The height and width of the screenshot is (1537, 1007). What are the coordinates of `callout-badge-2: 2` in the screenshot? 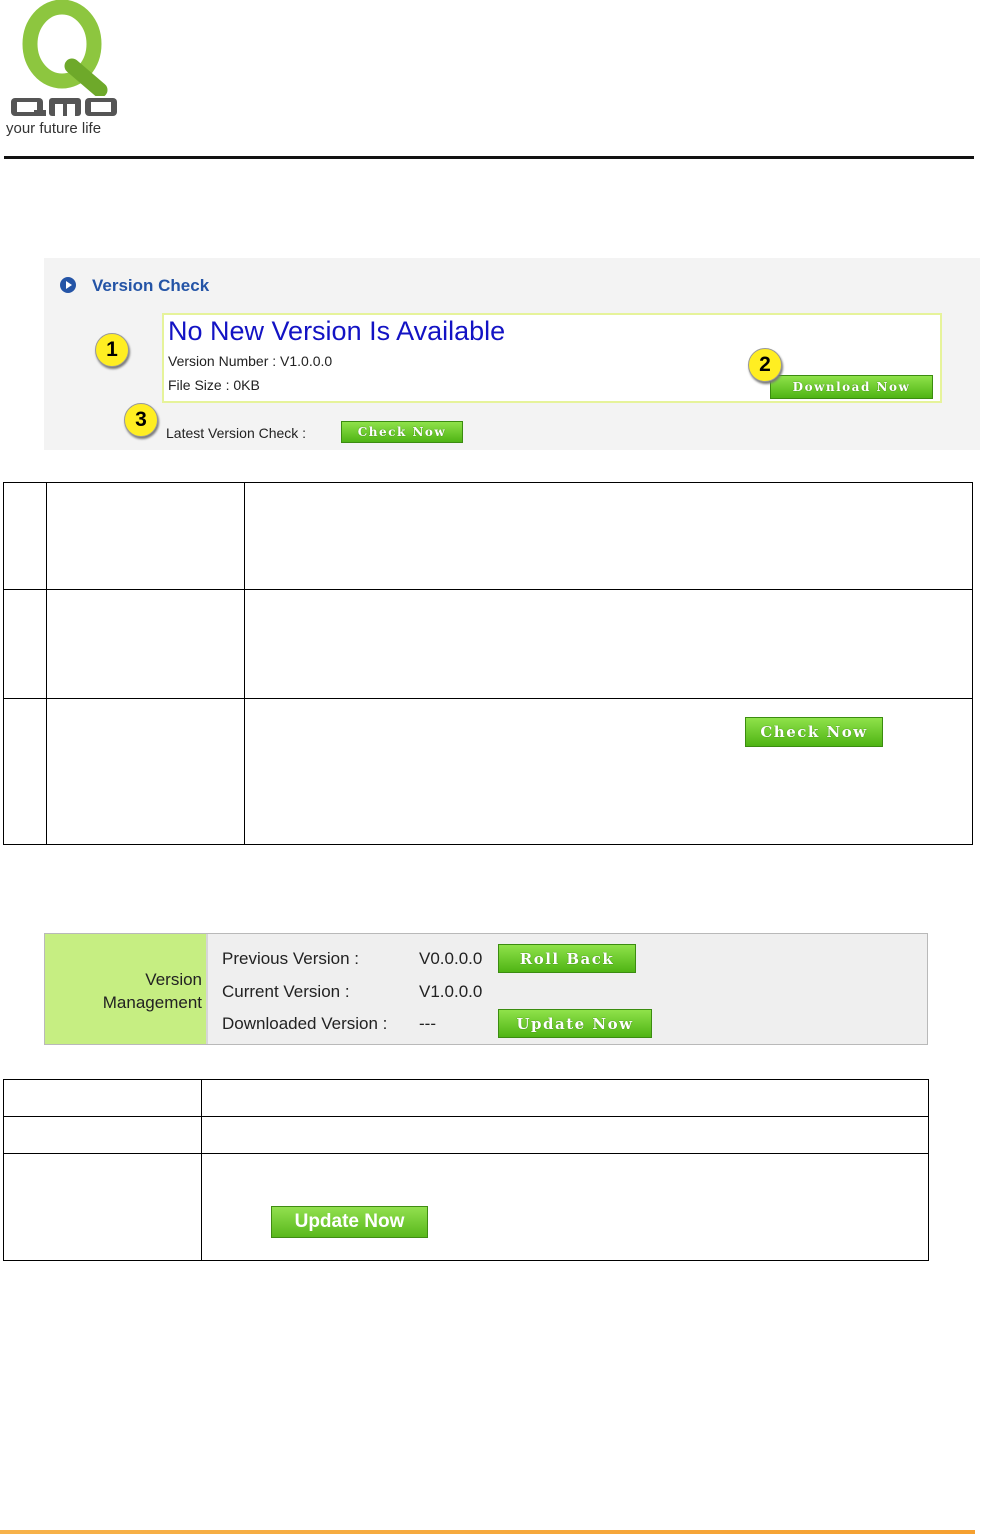 It's located at (765, 365).